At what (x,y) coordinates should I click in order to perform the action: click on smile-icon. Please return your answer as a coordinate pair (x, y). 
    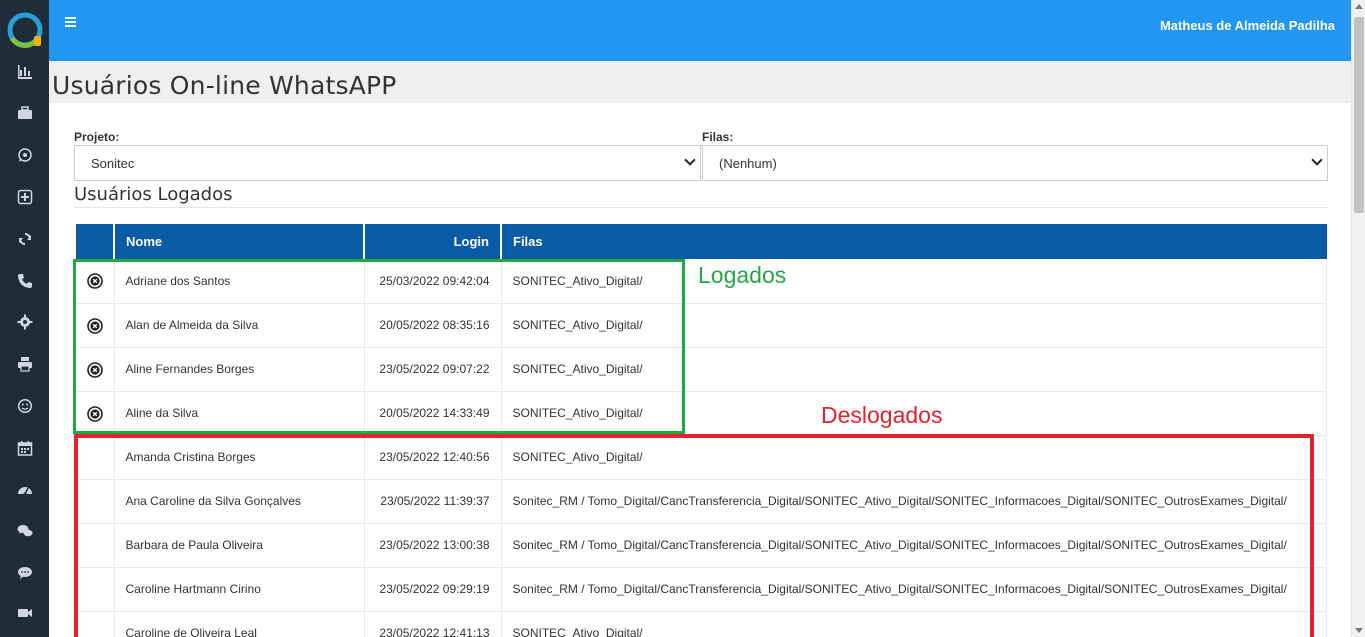
    Looking at the image, I should click on (25, 406).